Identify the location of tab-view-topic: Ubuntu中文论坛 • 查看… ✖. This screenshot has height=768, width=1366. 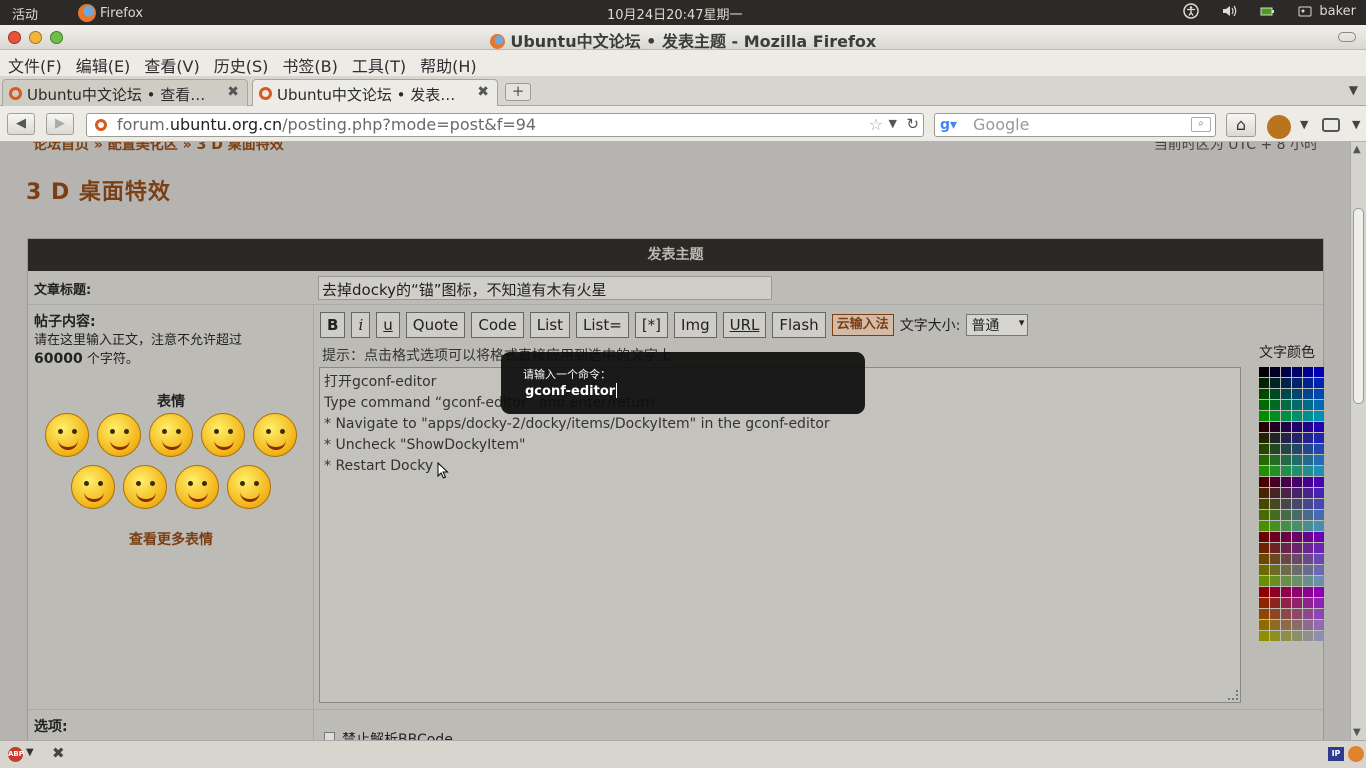
(125, 92).